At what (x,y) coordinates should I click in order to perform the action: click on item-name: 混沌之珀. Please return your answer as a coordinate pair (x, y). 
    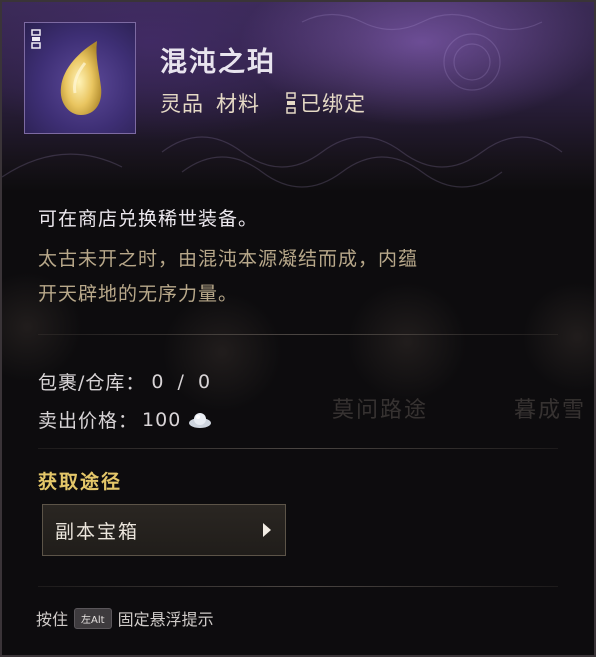
    Looking at the image, I should click on (218, 62).